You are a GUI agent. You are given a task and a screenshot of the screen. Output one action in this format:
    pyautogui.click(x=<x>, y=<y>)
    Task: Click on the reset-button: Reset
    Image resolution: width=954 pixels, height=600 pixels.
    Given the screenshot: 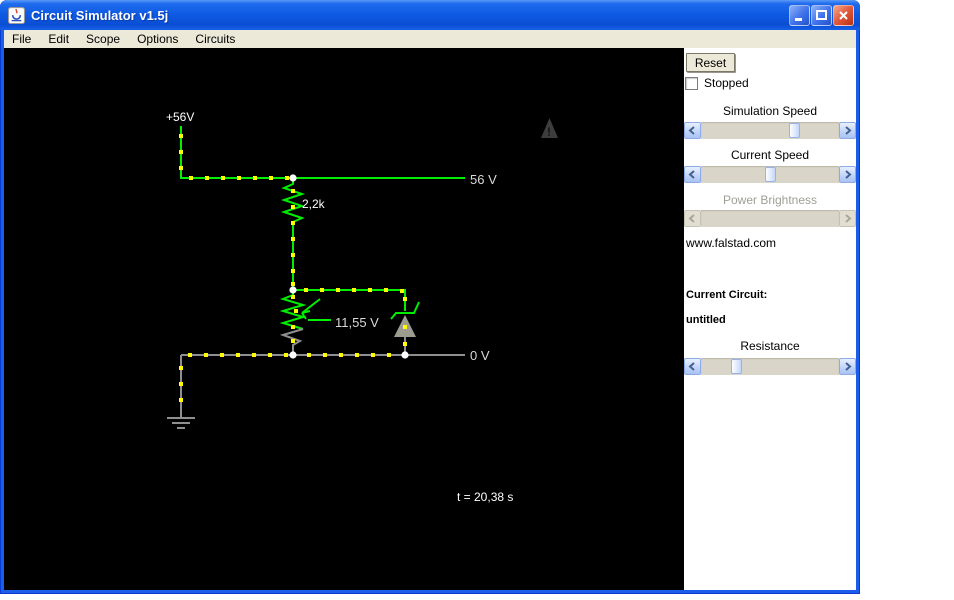 What is the action you would take?
    pyautogui.click(x=710, y=62)
    